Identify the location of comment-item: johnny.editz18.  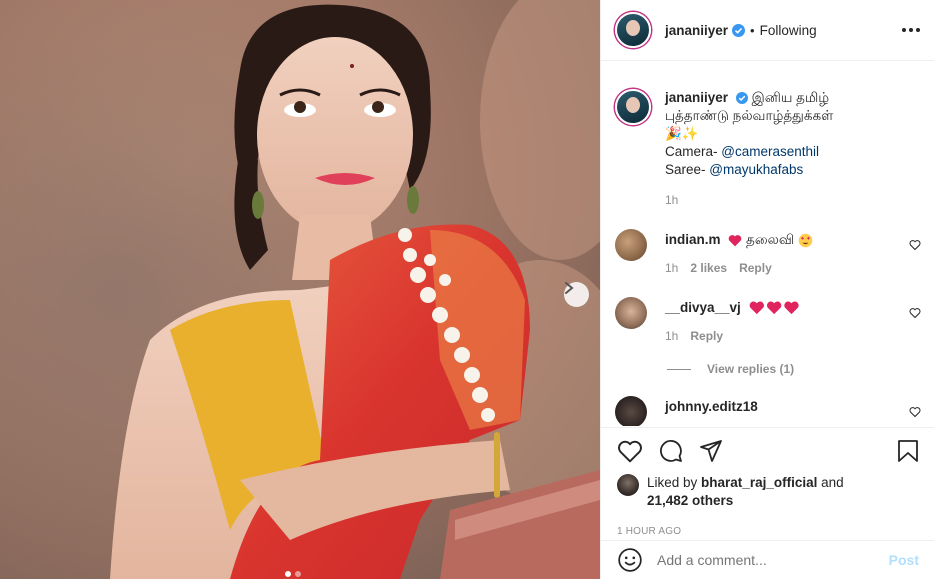
(768, 411).